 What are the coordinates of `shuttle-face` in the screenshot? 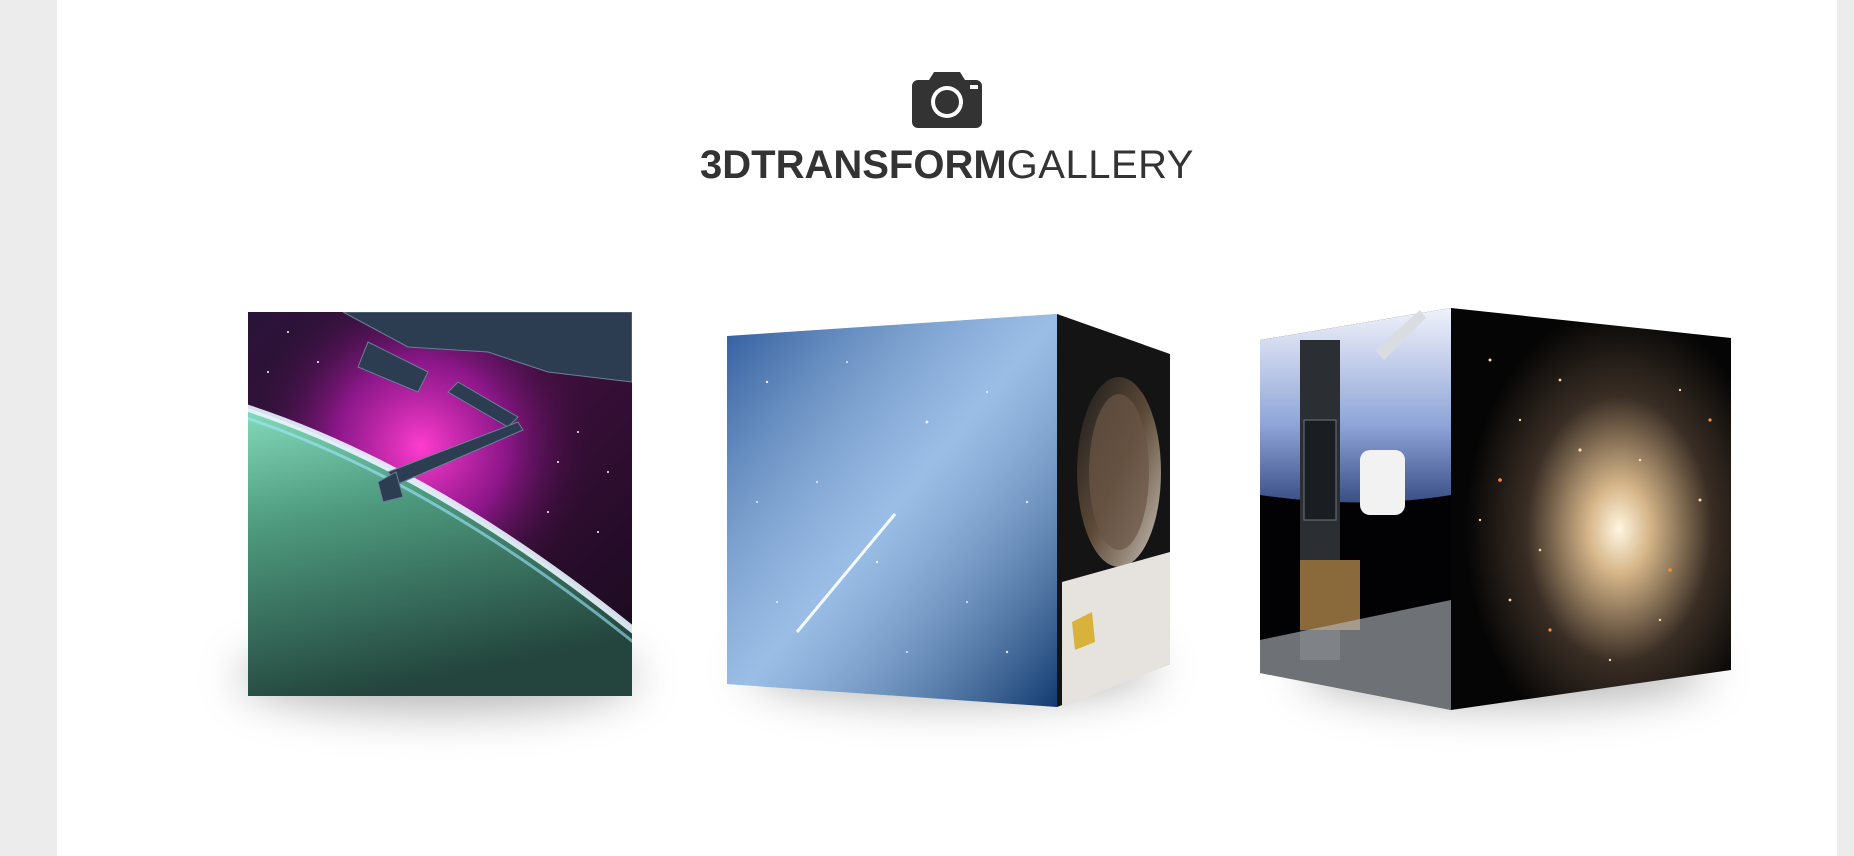 It's located at (1355, 509).